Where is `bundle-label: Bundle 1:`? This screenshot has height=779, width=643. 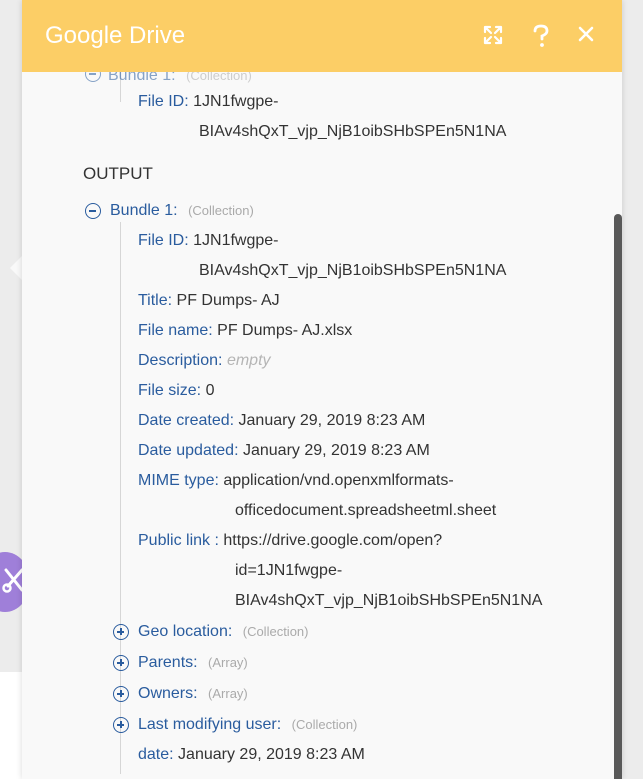
bundle-label: Bundle 1: is located at coordinates (144, 210).